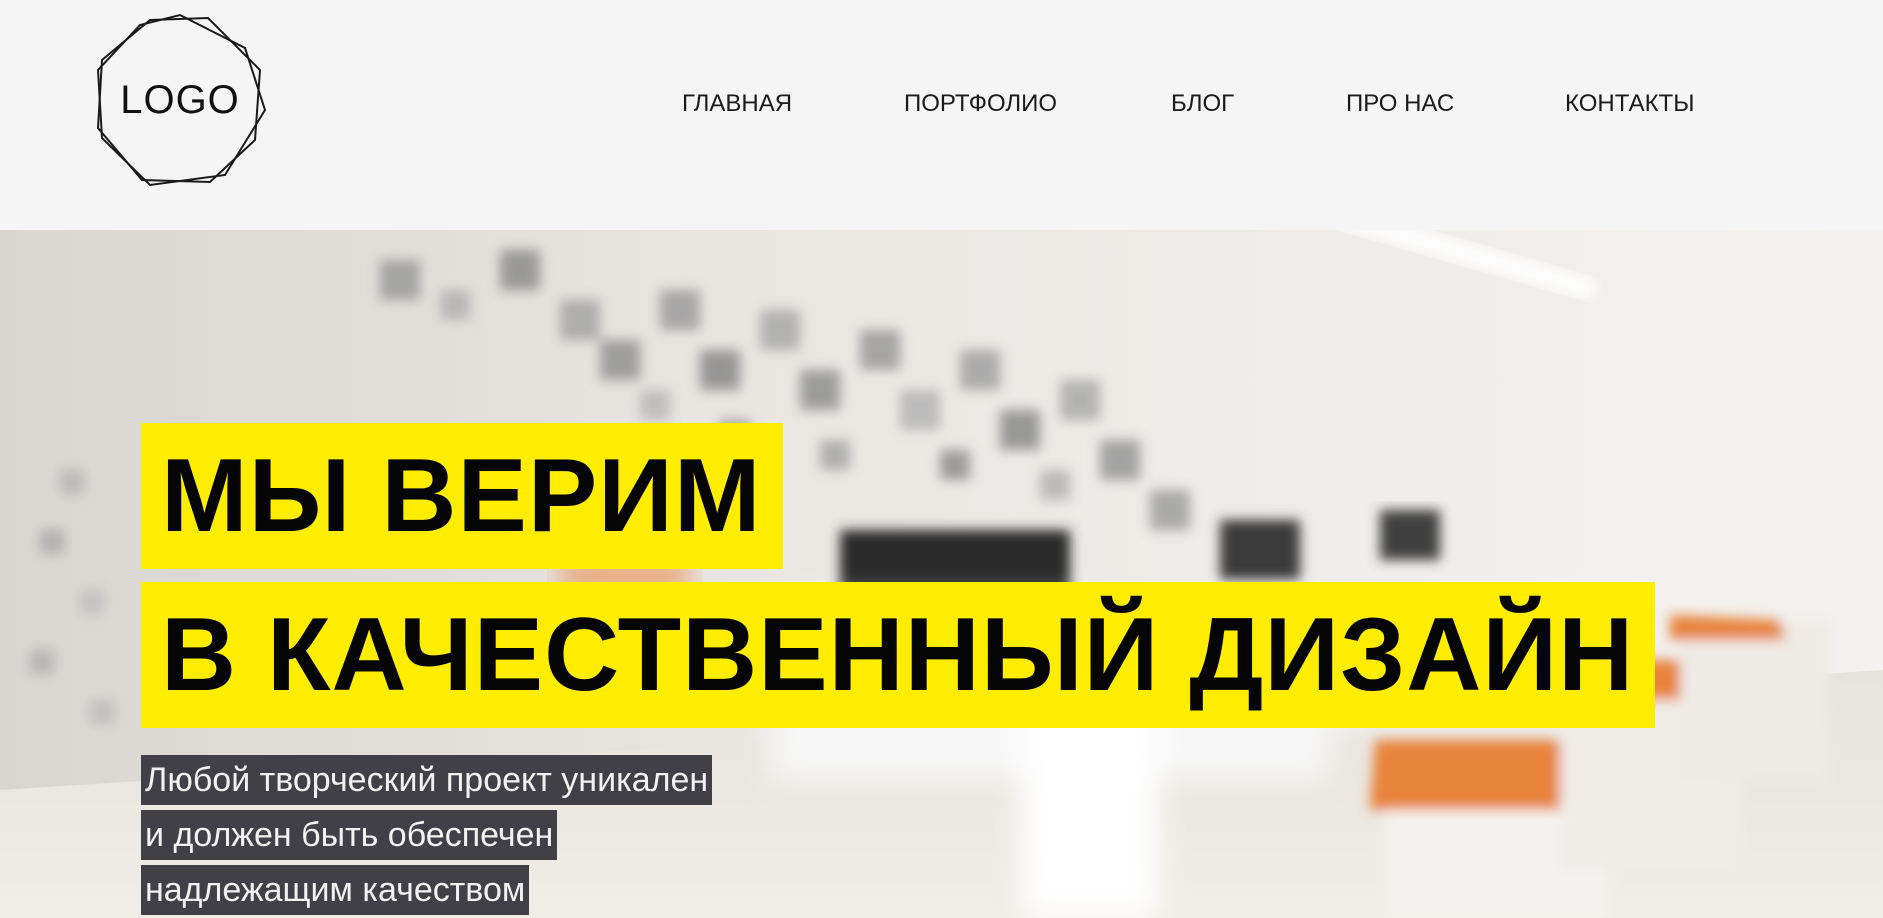 The width and height of the screenshot is (1883, 918). I want to click on nav-item-portfolio: ПОРТФОЛИО, so click(980, 104).